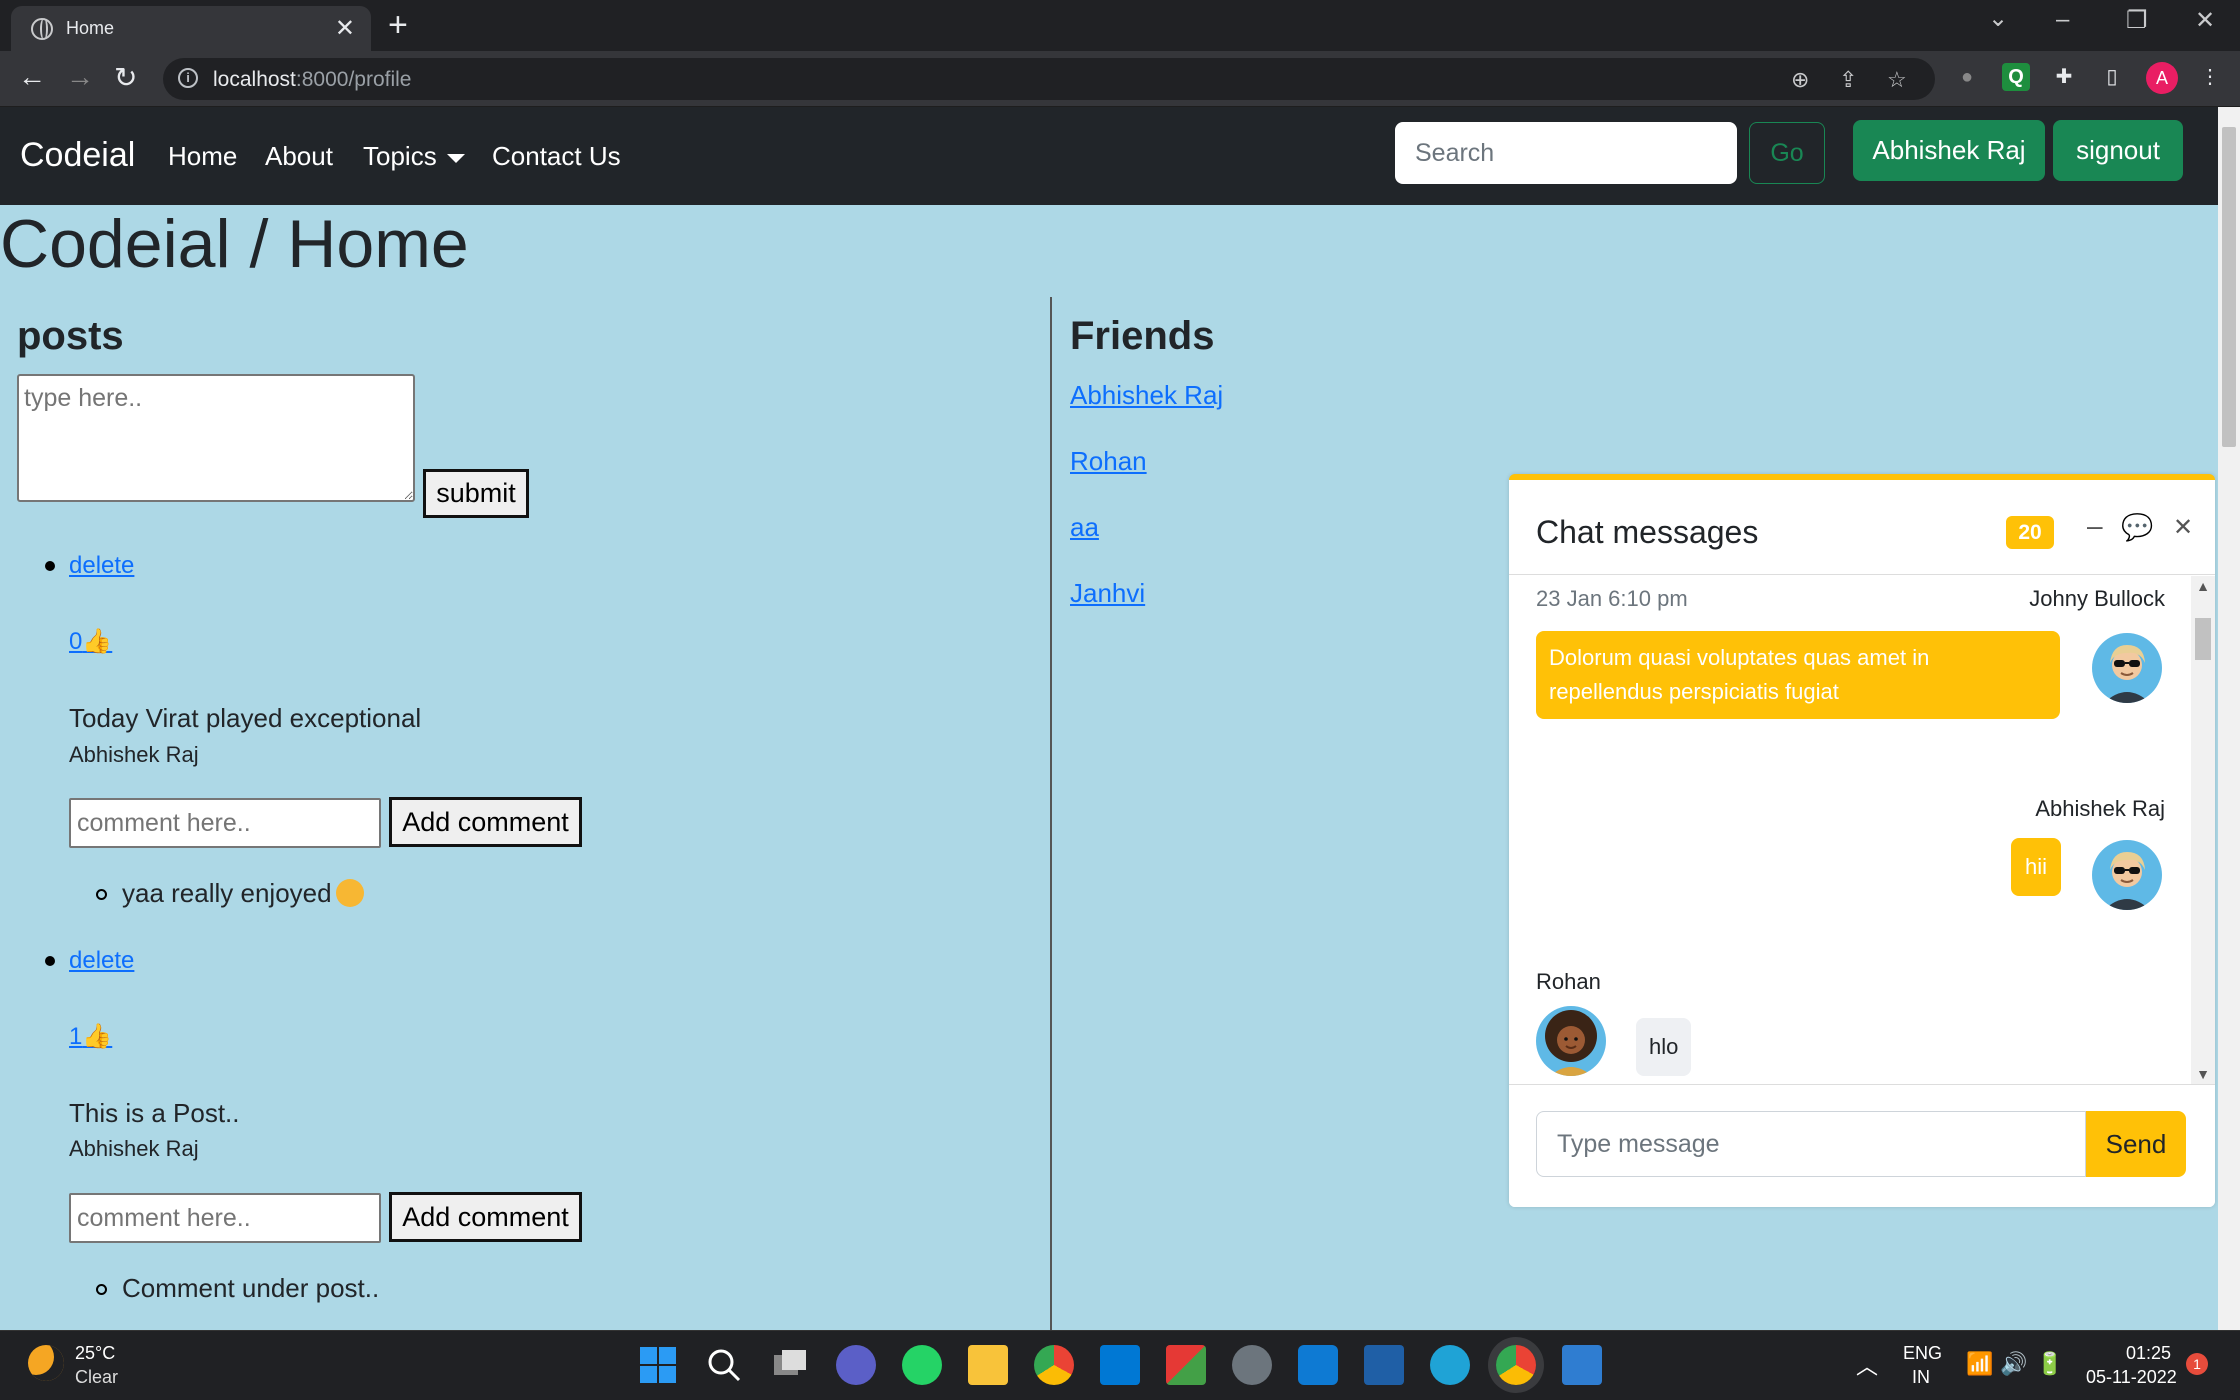  What do you see at coordinates (50, 961) in the screenshot?
I see `list-bullet` at bounding box center [50, 961].